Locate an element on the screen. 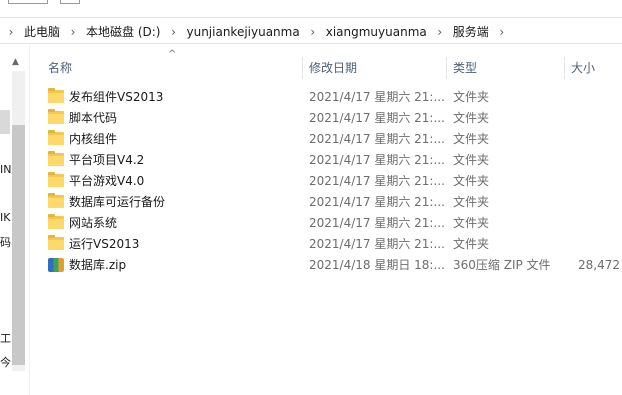  file-name: 平台游戏V4.0 is located at coordinates (107, 181).